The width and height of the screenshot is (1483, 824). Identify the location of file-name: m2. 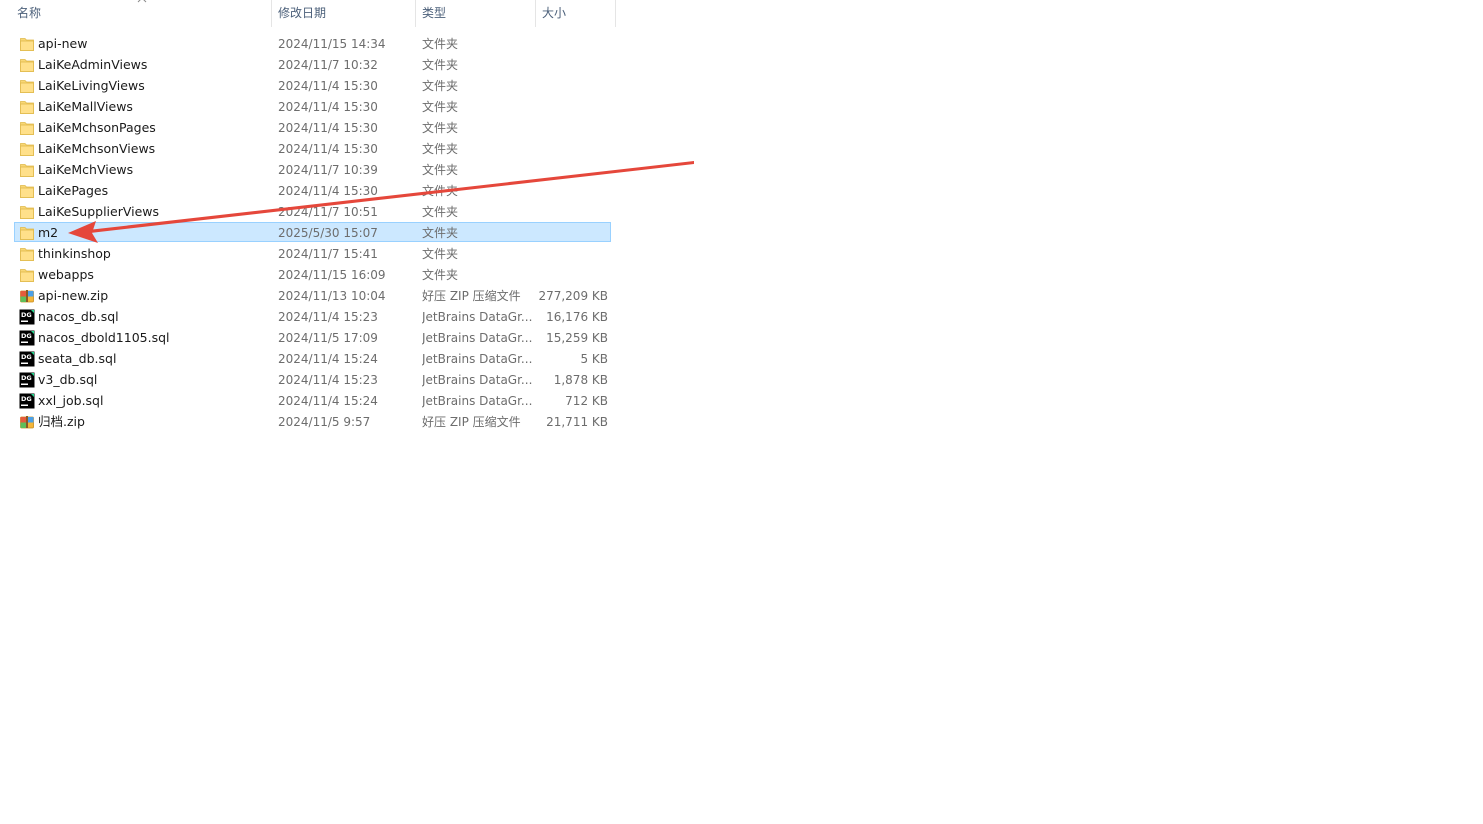
(48, 232).